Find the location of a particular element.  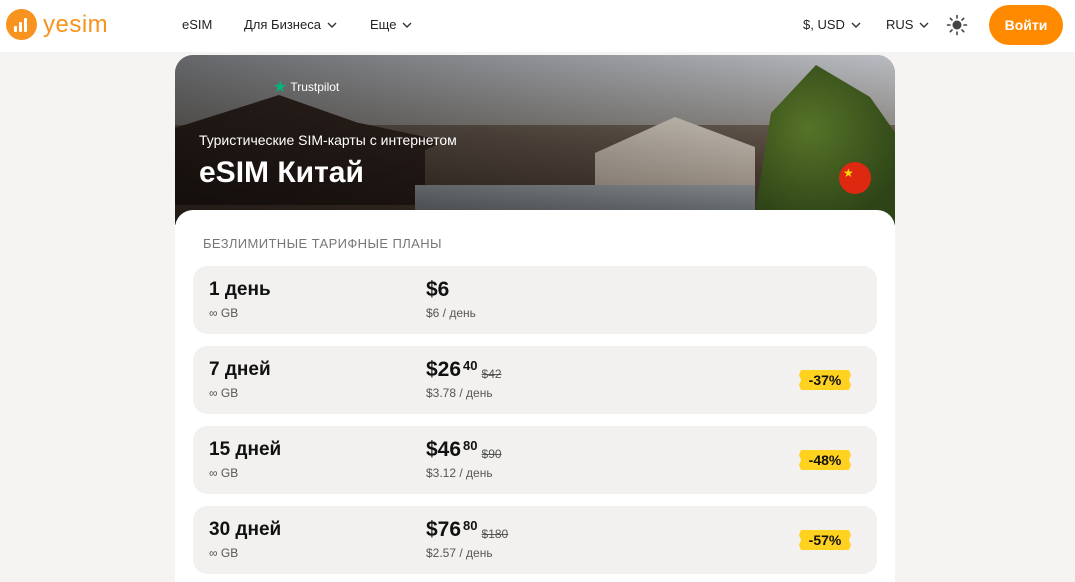

nav-esim: eSIM is located at coordinates (197, 24).